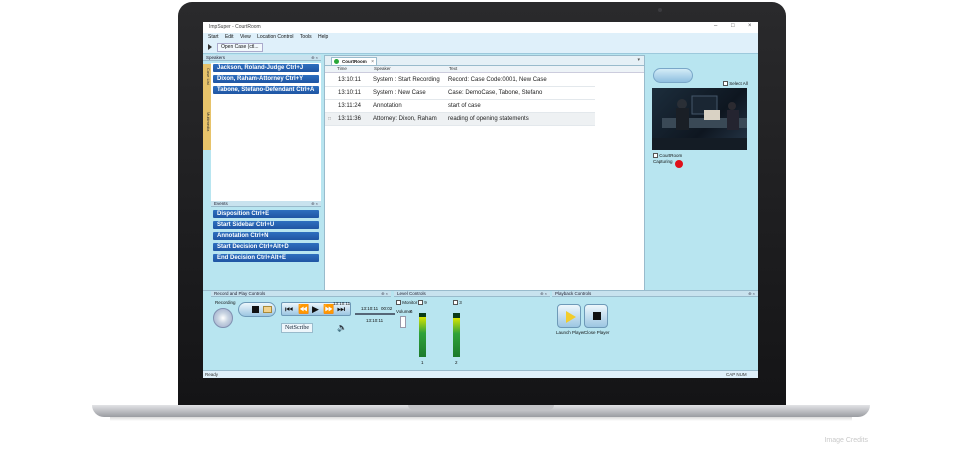 This screenshot has height=449, width=960. I want to click on menu-help: Help, so click(323, 37).